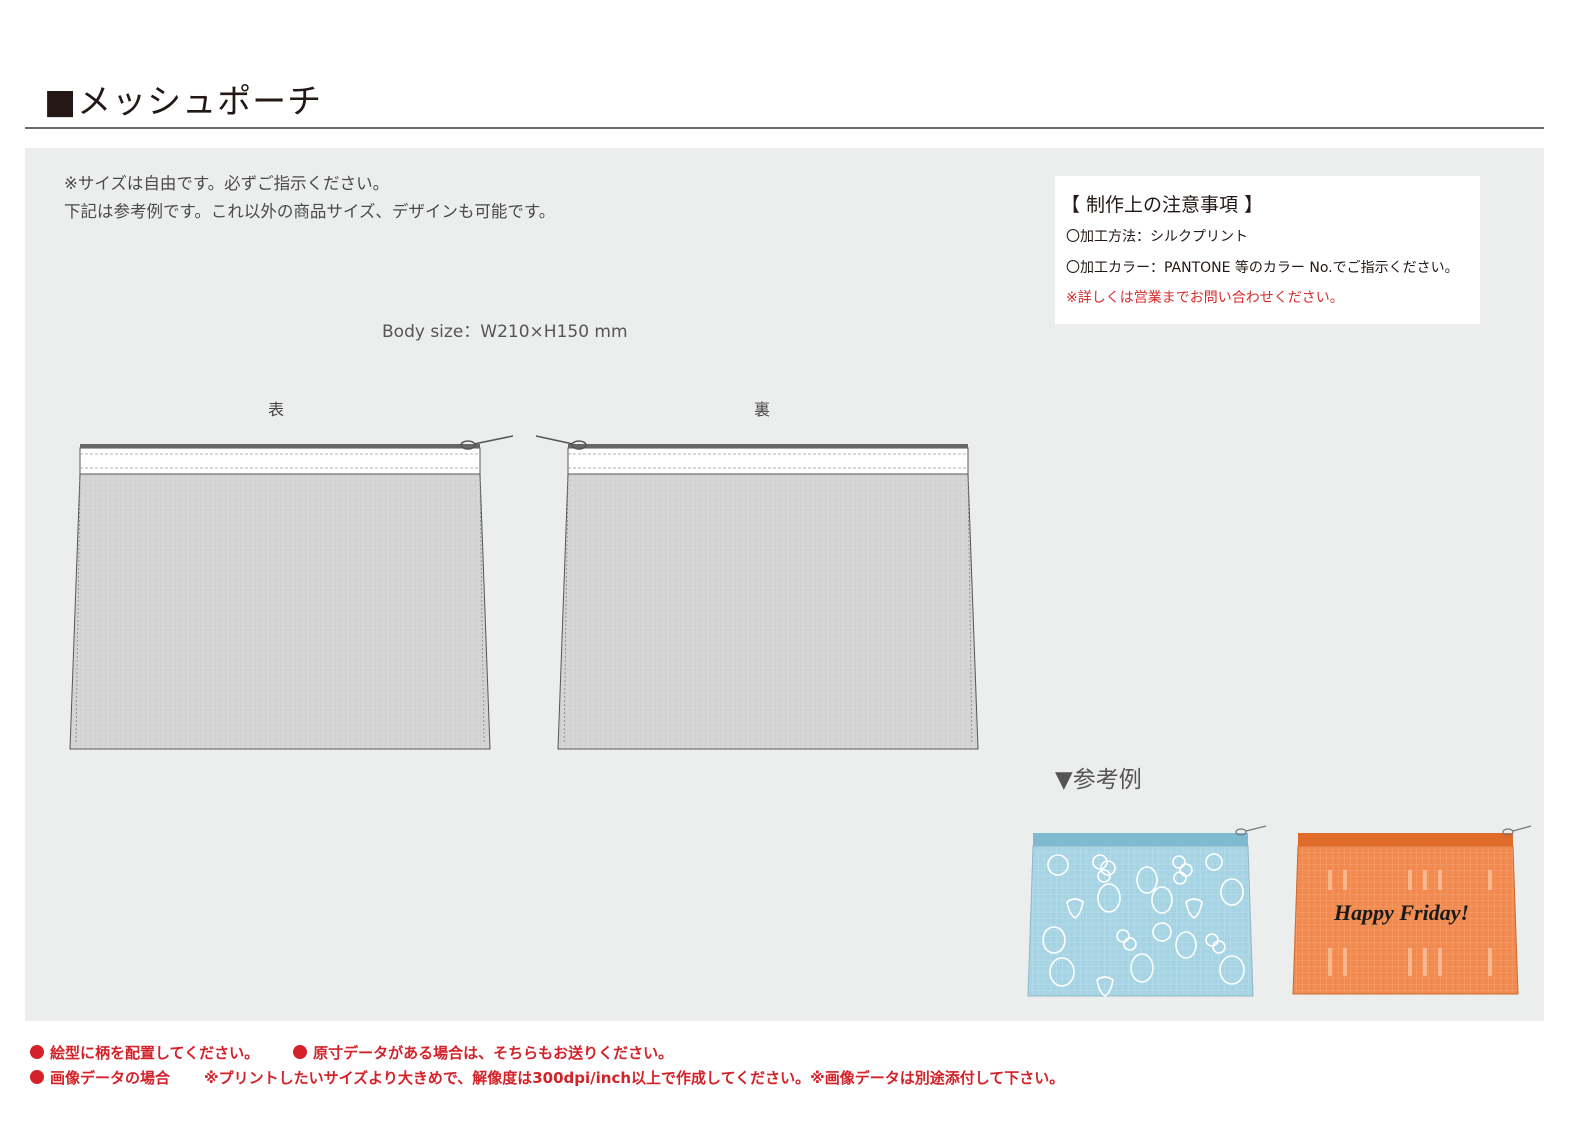  What do you see at coordinates (1098, 780) in the screenshot?
I see `reference-heading: ▼参考例` at bounding box center [1098, 780].